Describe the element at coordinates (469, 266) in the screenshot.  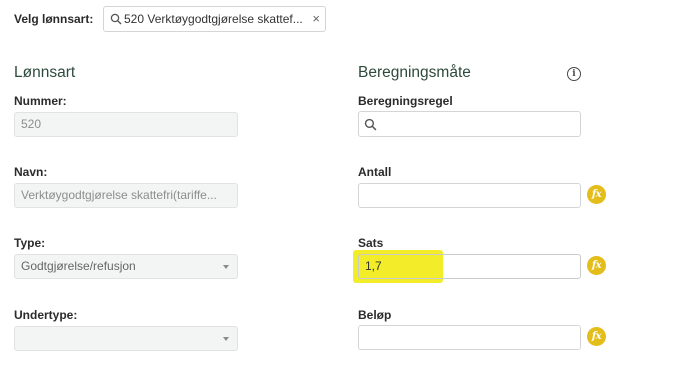
I see `sats-input: 1,7` at that location.